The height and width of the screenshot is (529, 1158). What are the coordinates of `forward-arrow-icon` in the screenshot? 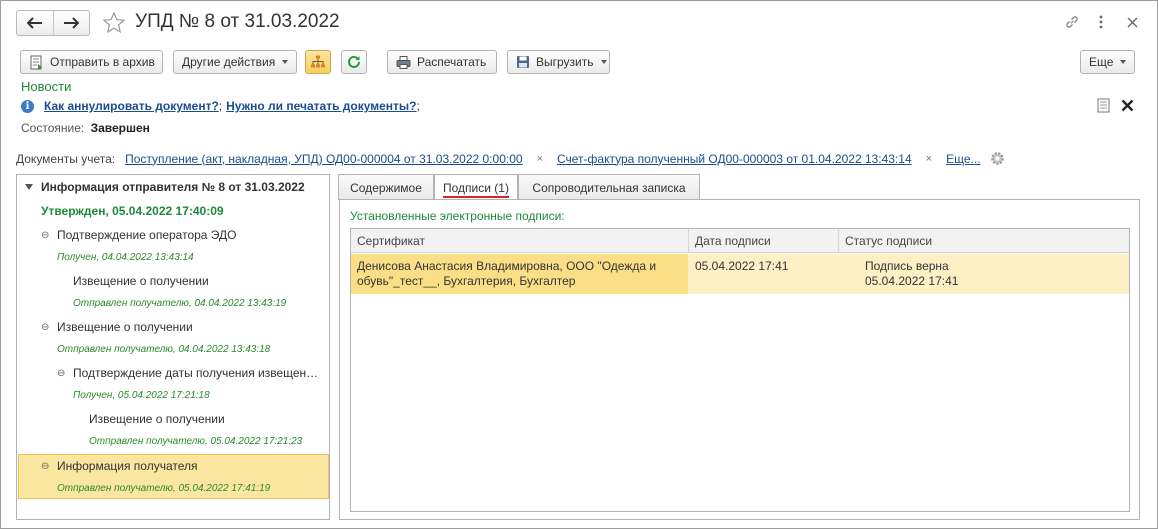 It's located at (72, 23).